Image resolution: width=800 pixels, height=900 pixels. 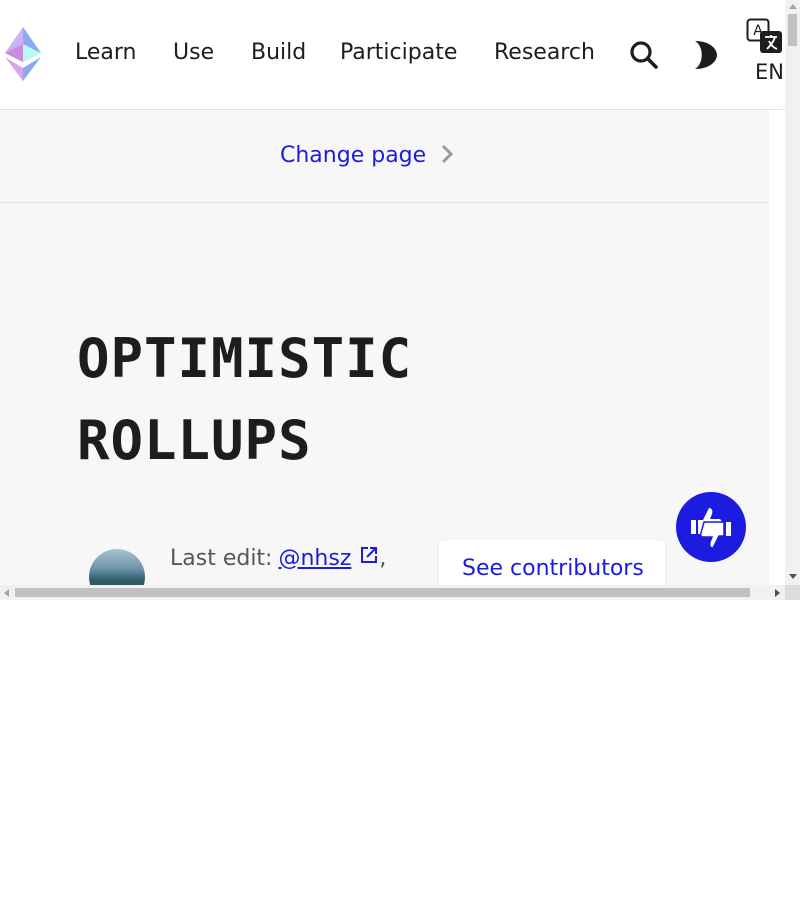 What do you see at coordinates (357, 400) in the screenshot?
I see `page-title: OPTIMISTIC ROLLUPS` at bounding box center [357, 400].